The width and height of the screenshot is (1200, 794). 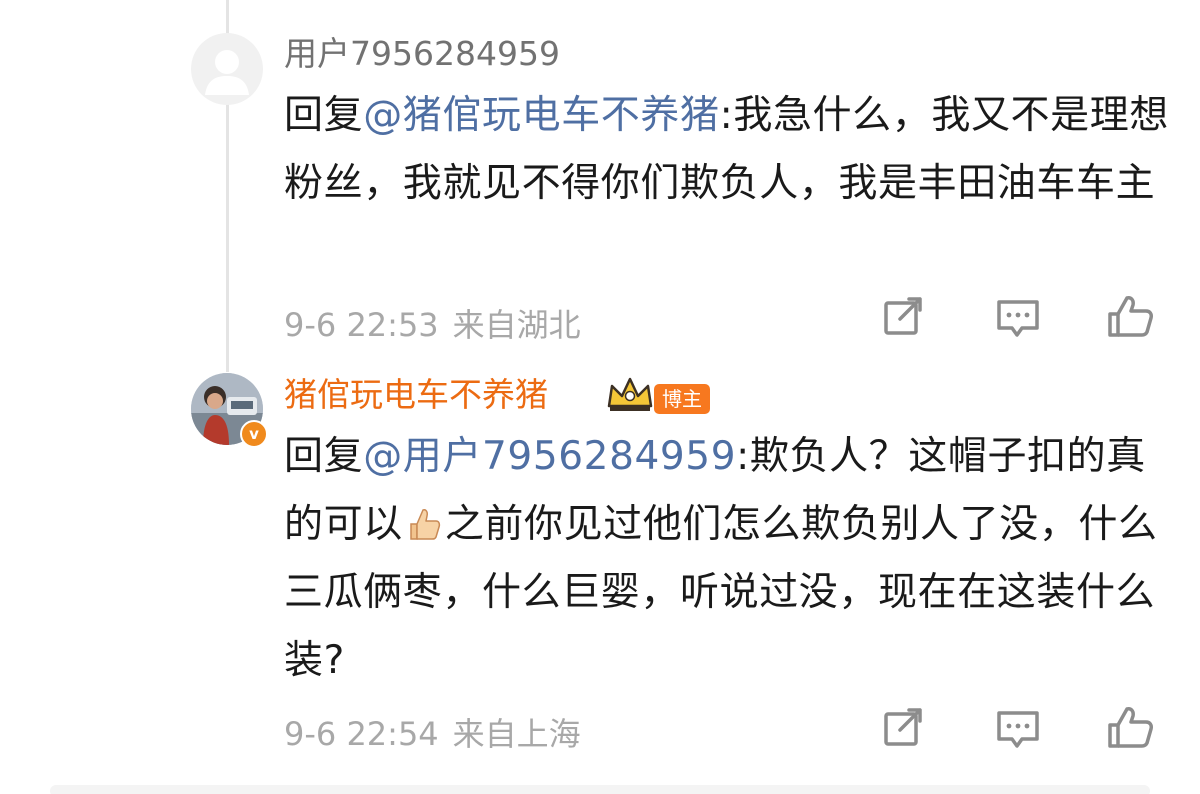 I want to click on comment-time: 9-6 22:54, so click(x=361, y=734).